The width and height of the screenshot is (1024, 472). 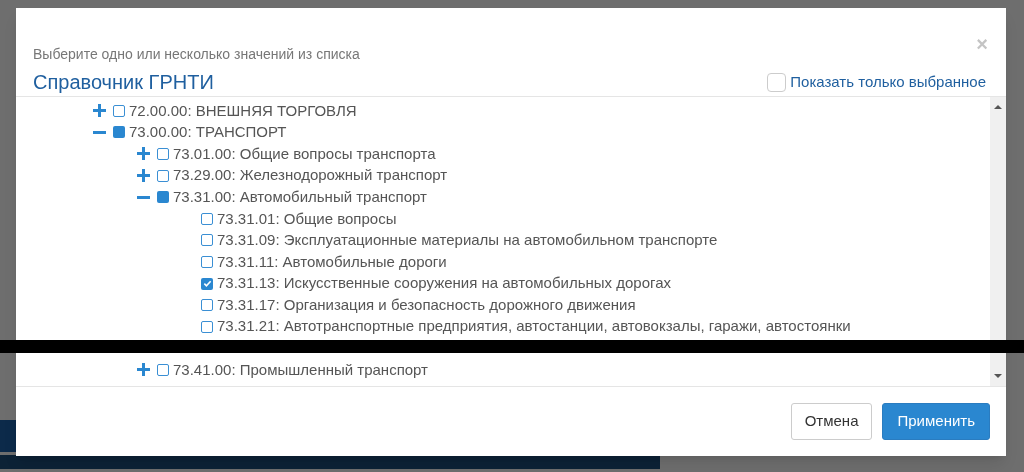 What do you see at coordinates (123, 82) in the screenshot?
I see `dialog-title: Справочник ГРНТИ` at bounding box center [123, 82].